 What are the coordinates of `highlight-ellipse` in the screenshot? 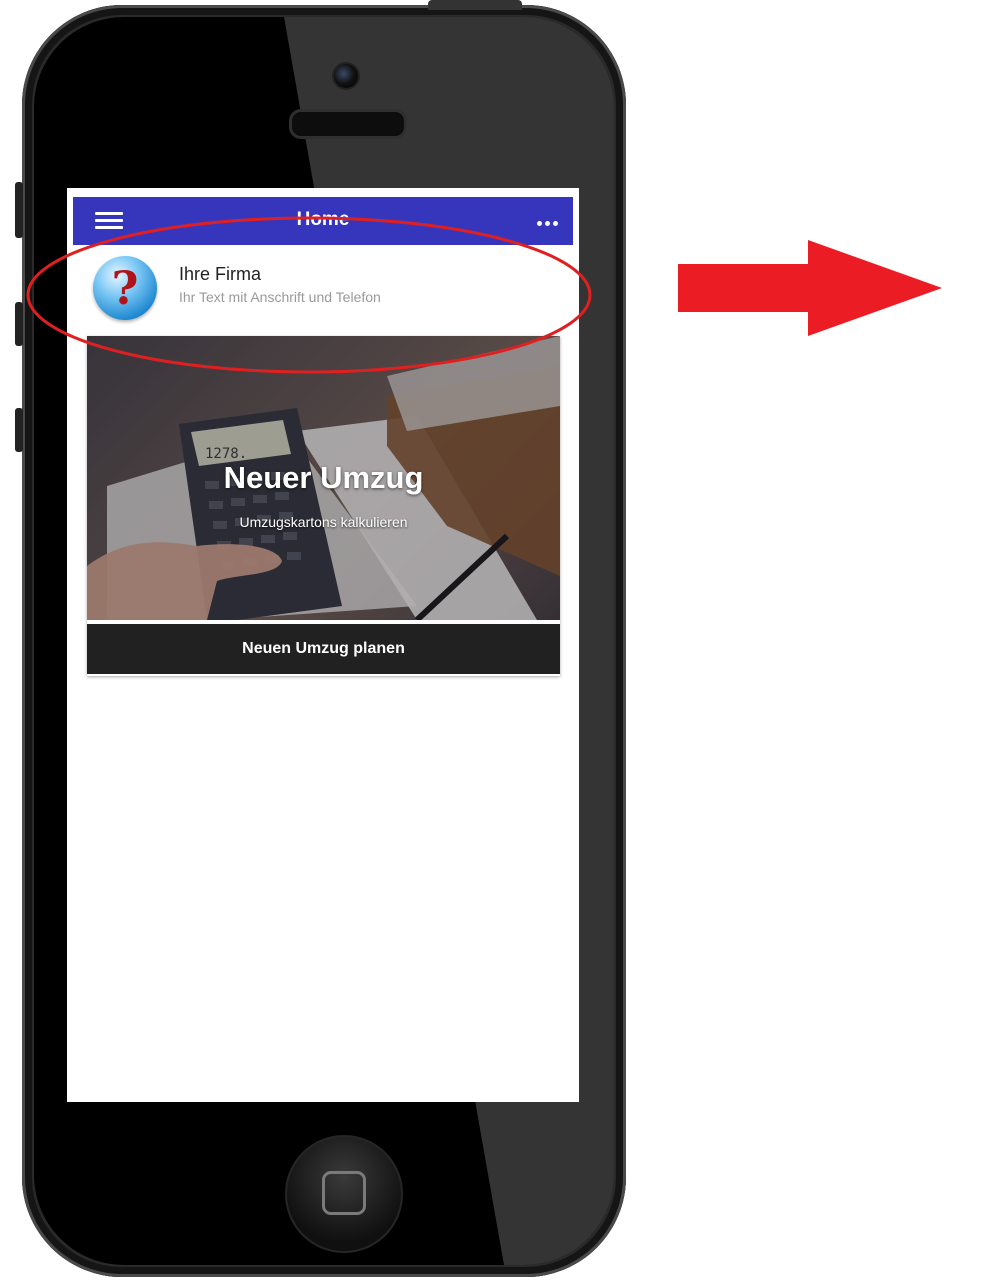 It's located at (309, 295).